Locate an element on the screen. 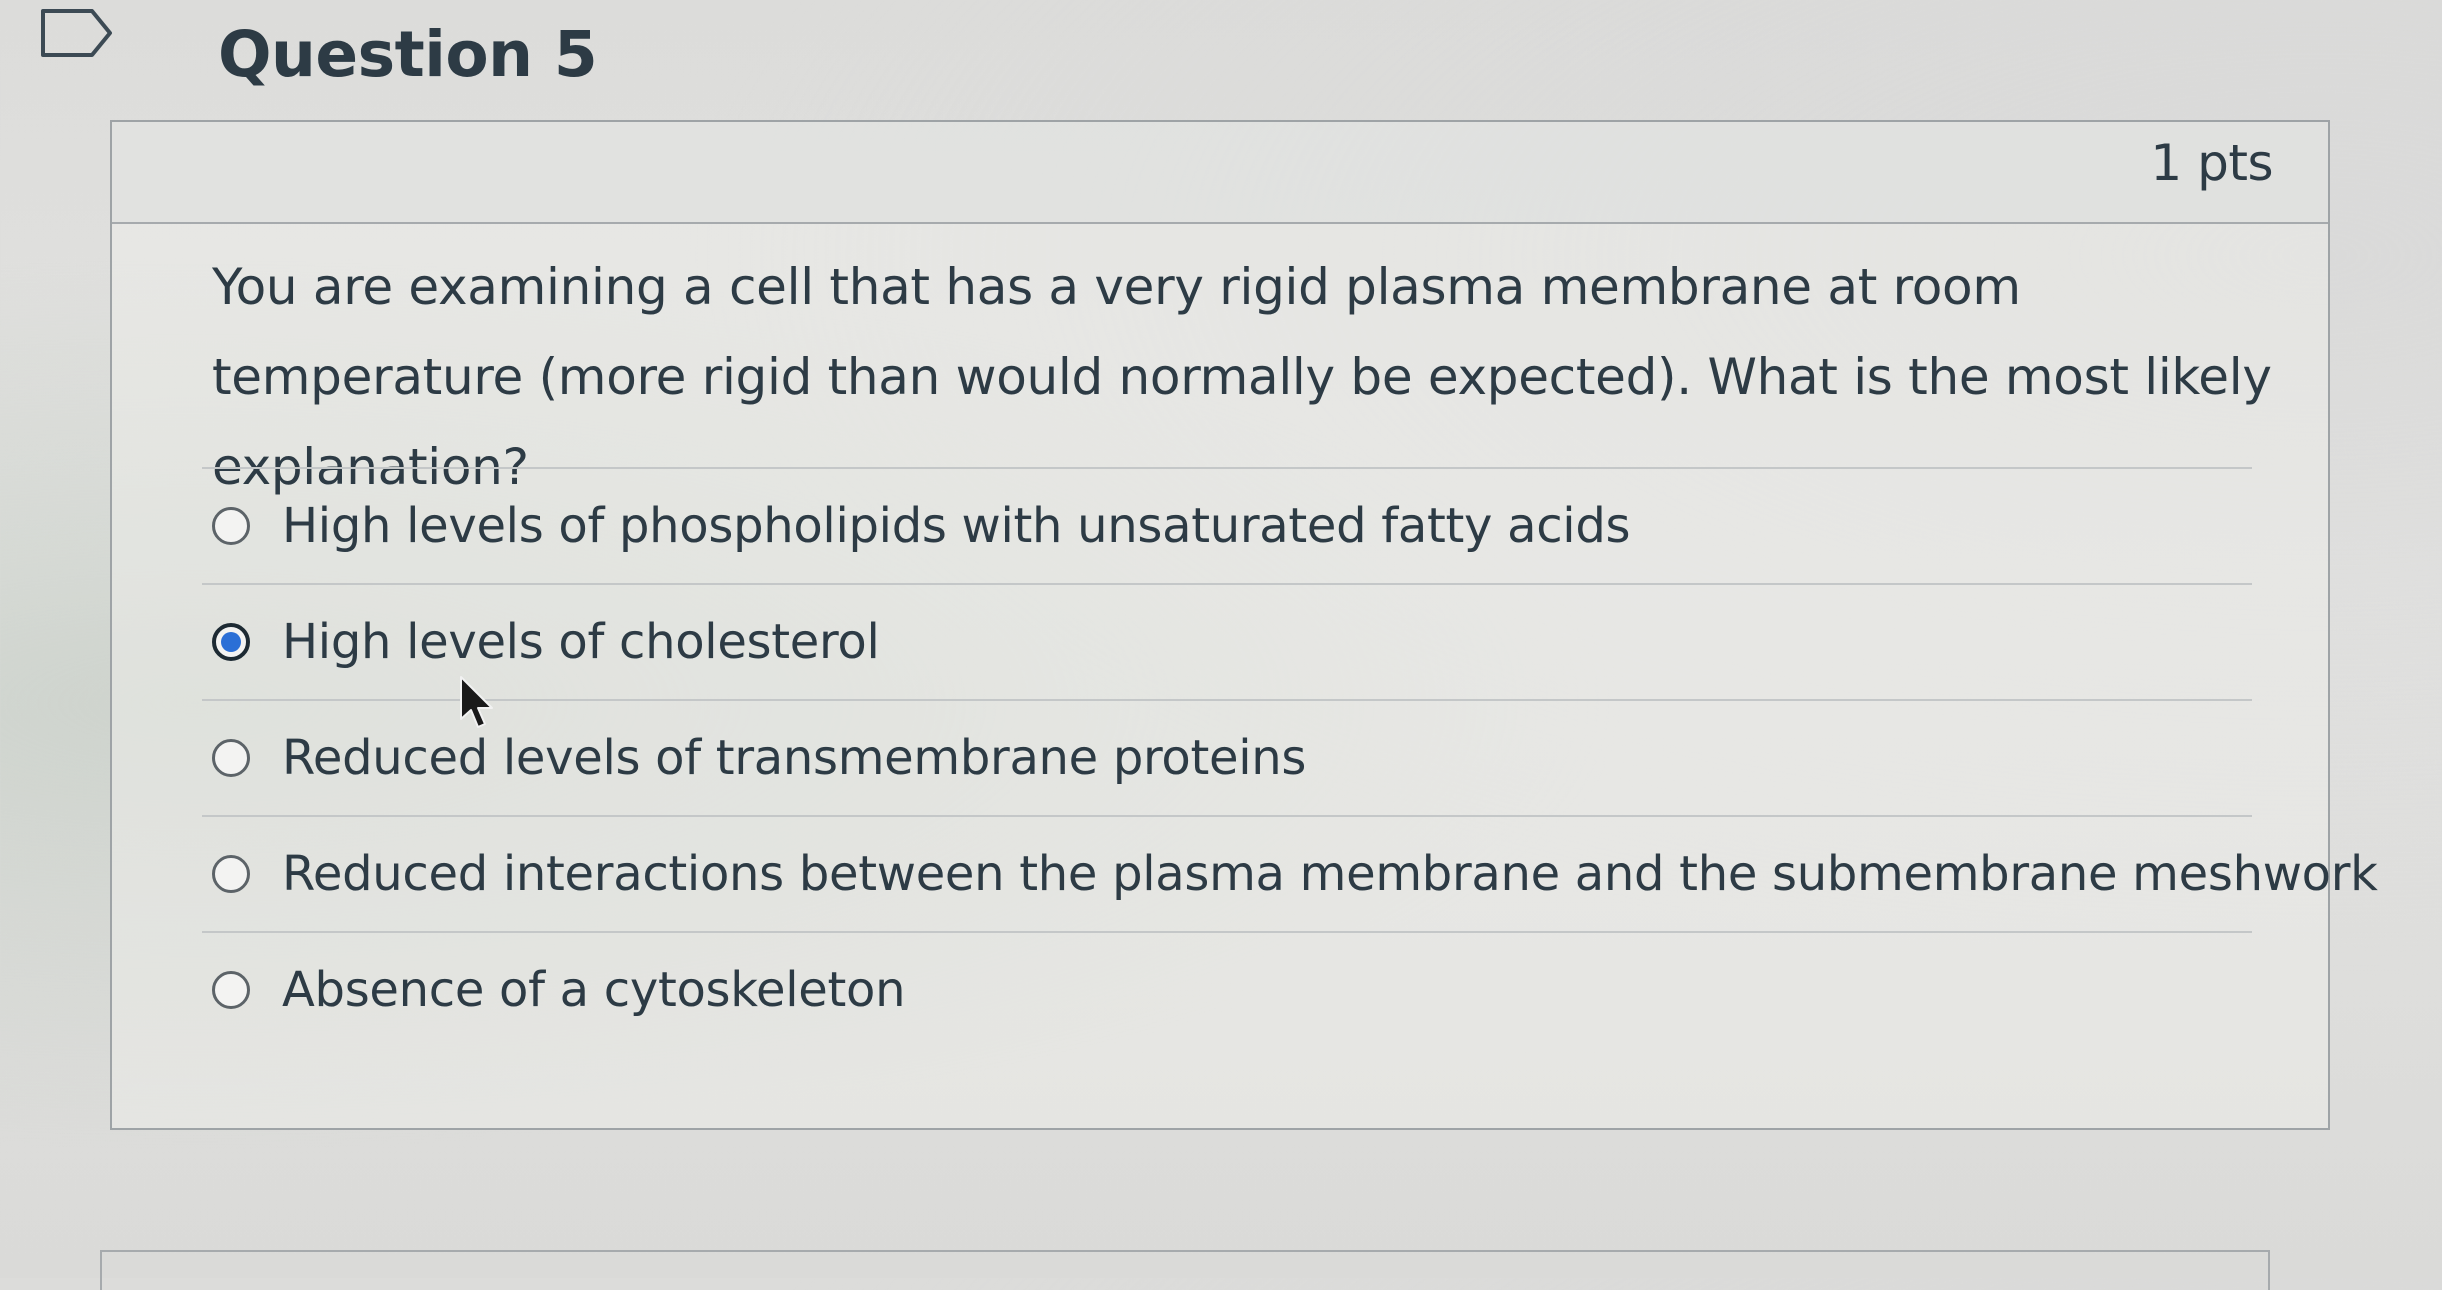 This screenshot has width=2442, height=1290. mouse-pointer-icon is located at coordinates (476, 702).